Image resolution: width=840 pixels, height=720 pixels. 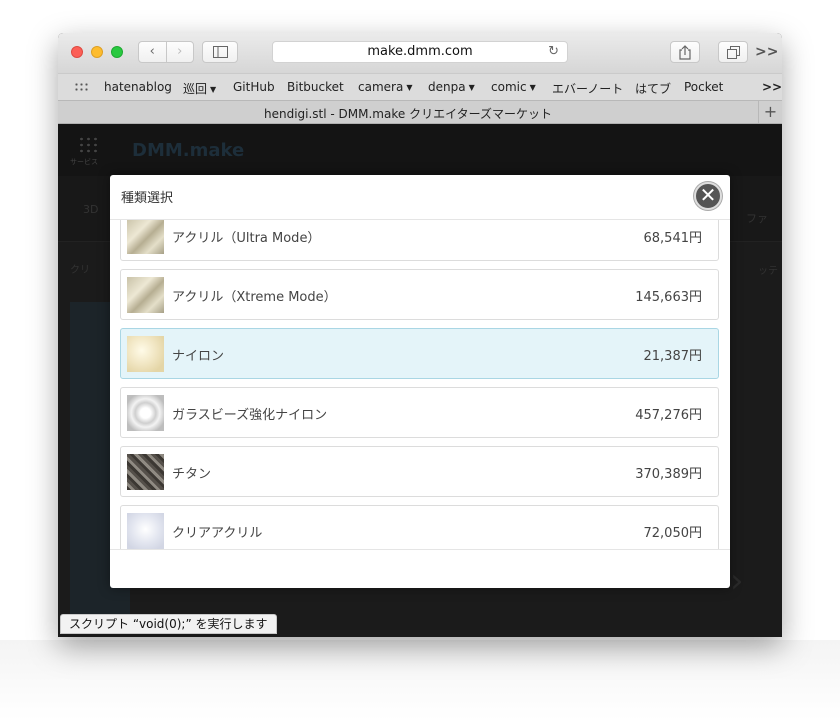 What do you see at coordinates (145, 472) in the screenshot?
I see `titanium-thumbnail` at bounding box center [145, 472].